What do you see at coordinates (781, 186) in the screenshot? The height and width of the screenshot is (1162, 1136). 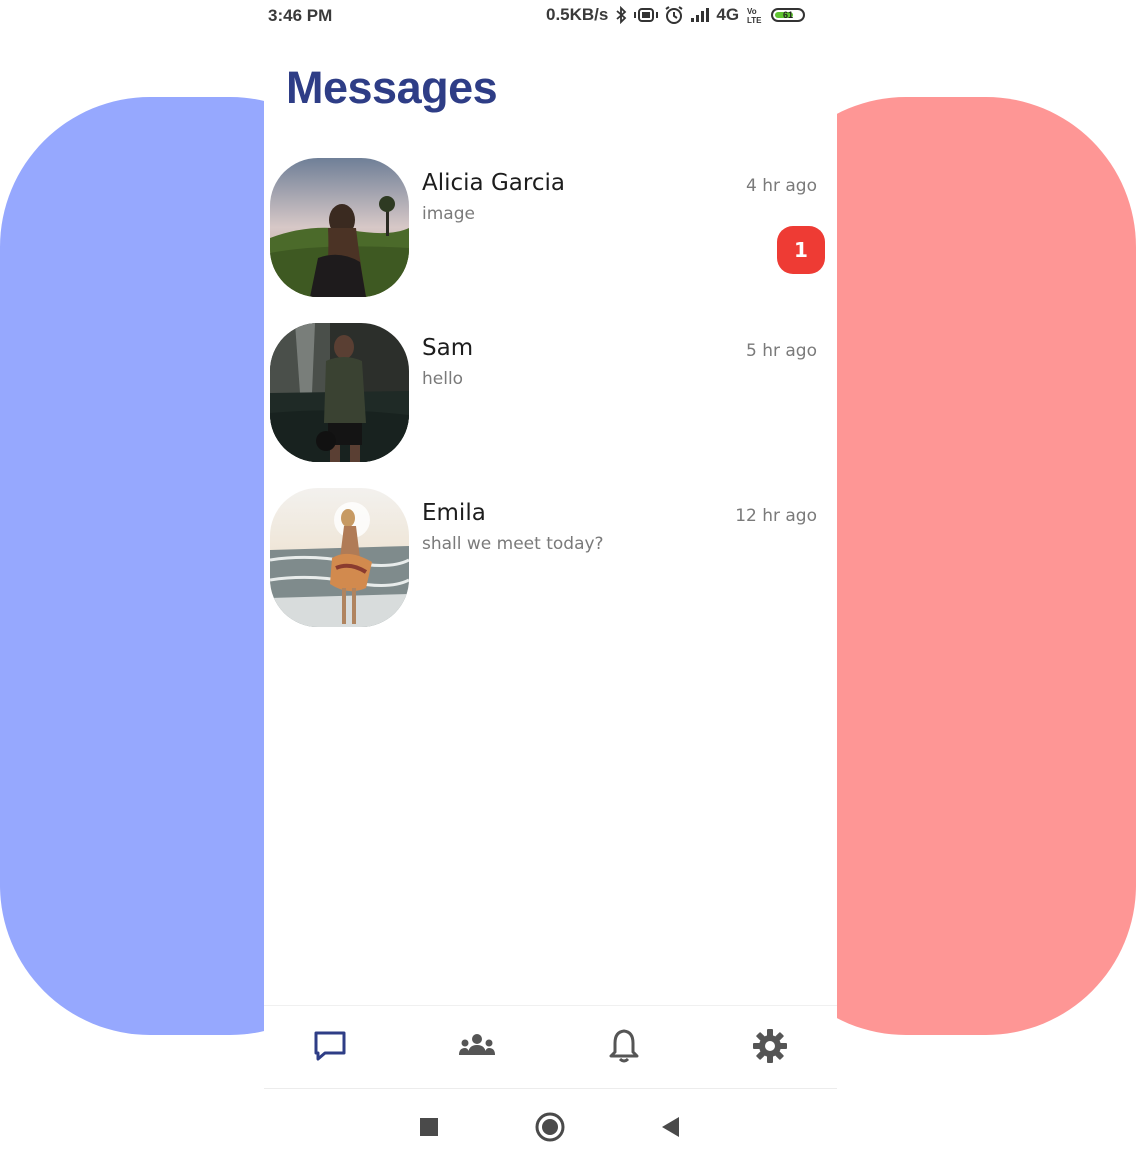 I see `message-time: 4 hr ago` at bounding box center [781, 186].